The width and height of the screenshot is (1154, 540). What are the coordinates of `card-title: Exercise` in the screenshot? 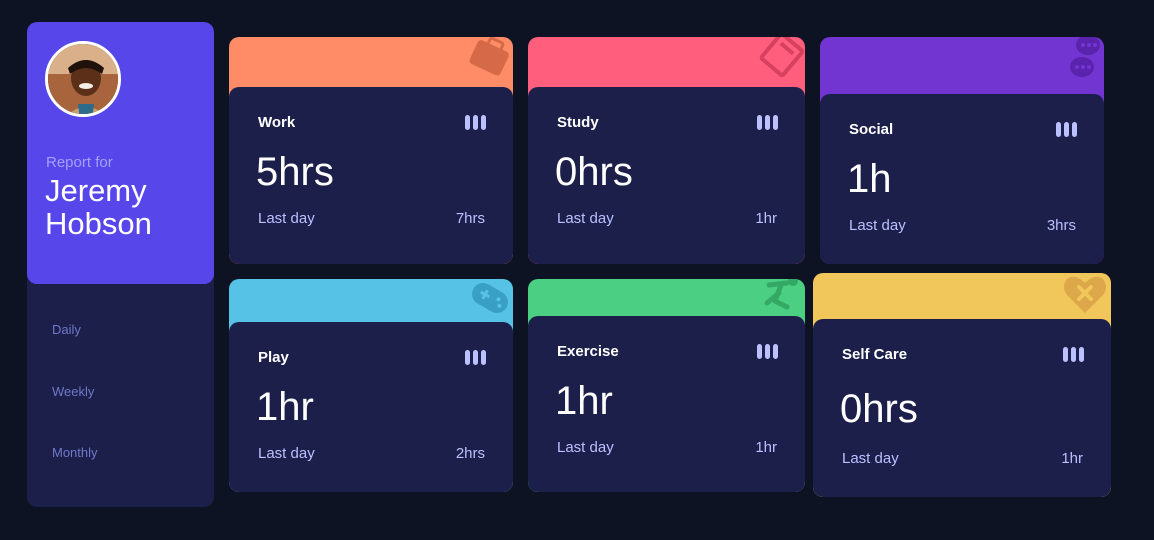 It's located at (588, 351).